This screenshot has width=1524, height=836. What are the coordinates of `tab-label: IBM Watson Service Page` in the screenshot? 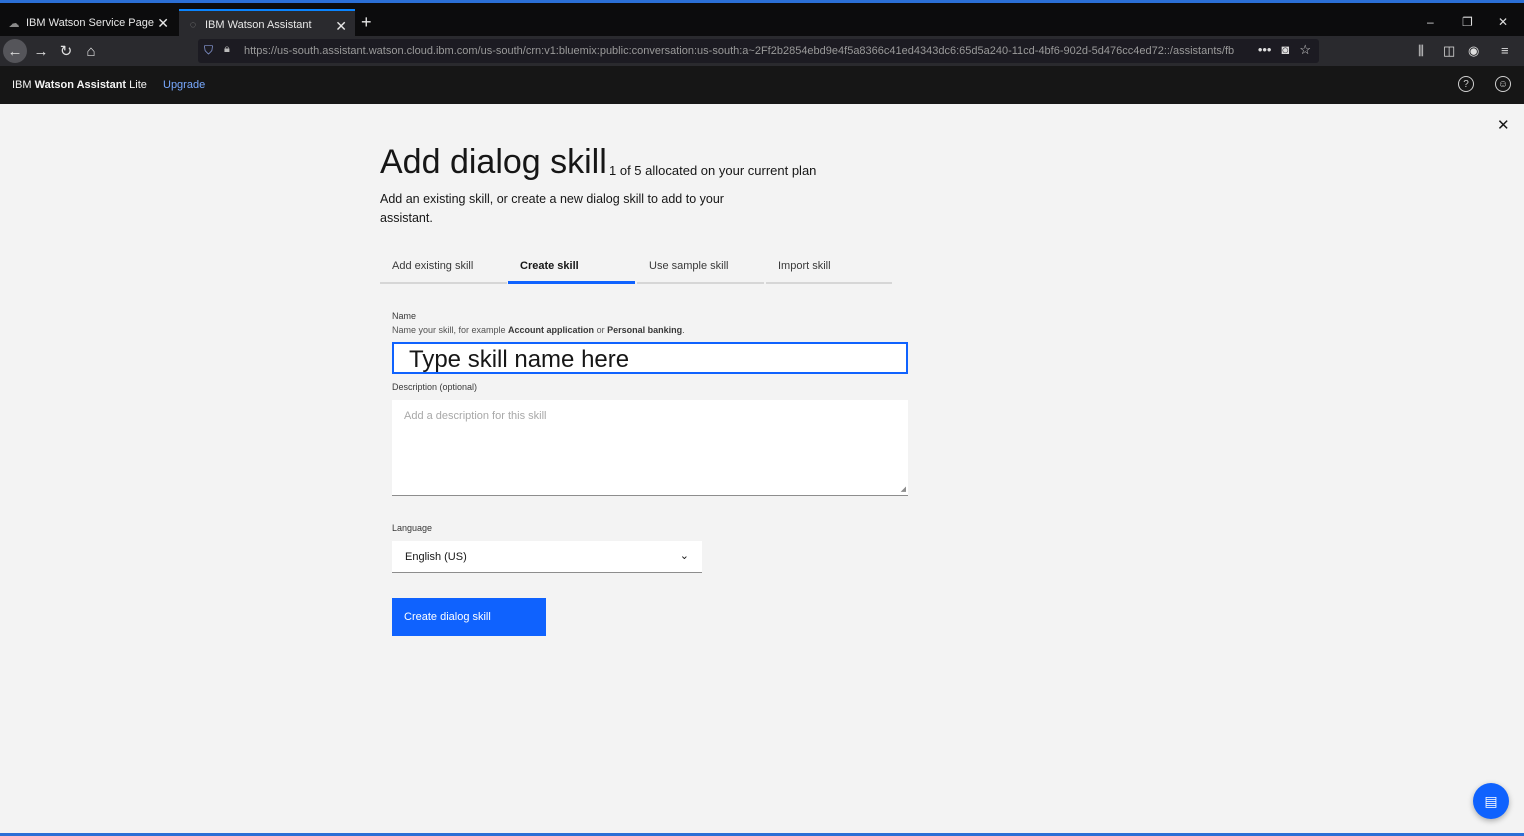 It's located at (90, 23).